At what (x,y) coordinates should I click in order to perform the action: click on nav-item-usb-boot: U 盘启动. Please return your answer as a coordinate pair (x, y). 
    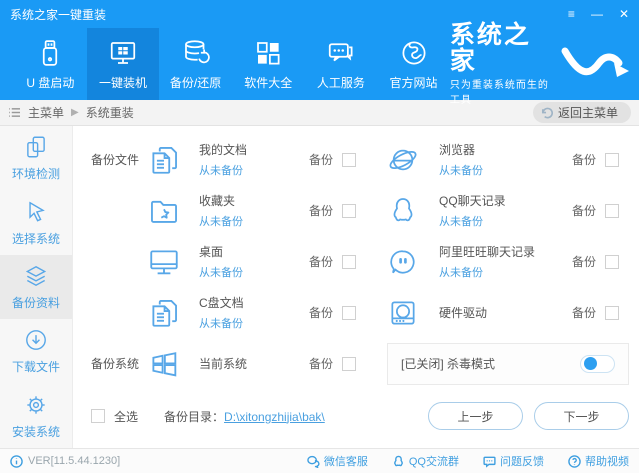
    Looking at the image, I should click on (50, 64).